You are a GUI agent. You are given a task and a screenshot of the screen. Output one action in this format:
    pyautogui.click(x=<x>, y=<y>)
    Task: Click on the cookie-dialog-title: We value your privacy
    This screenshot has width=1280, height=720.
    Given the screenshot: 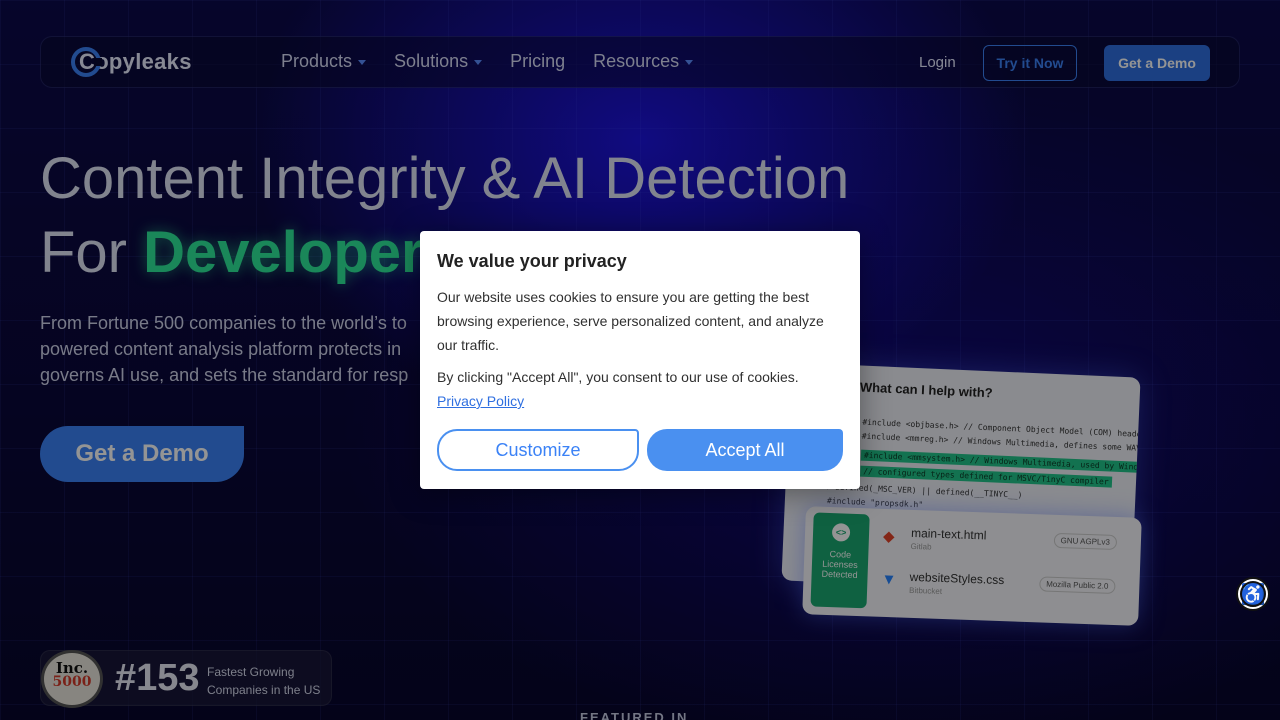 What is the action you would take?
    pyautogui.click(x=532, y=261)
    